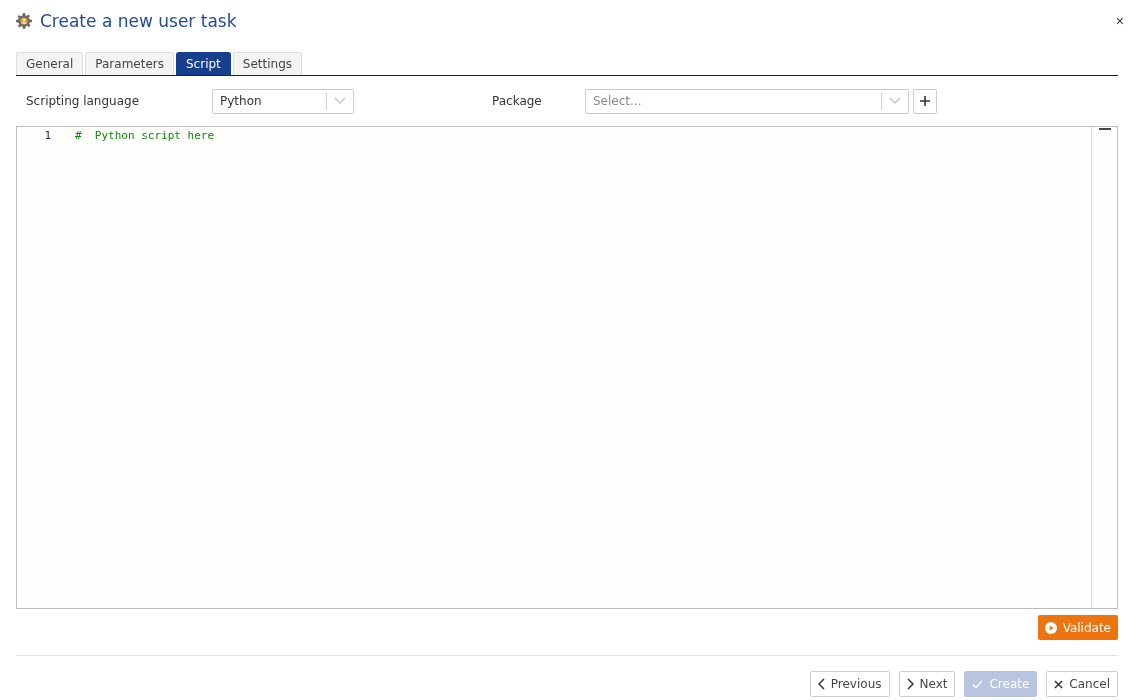 The height and width of the screenshot is (700, 1138). What do you see at coordinates (267, 63) in the screenshot?
I see `tab: Settings` at bounding box center [267, 63].